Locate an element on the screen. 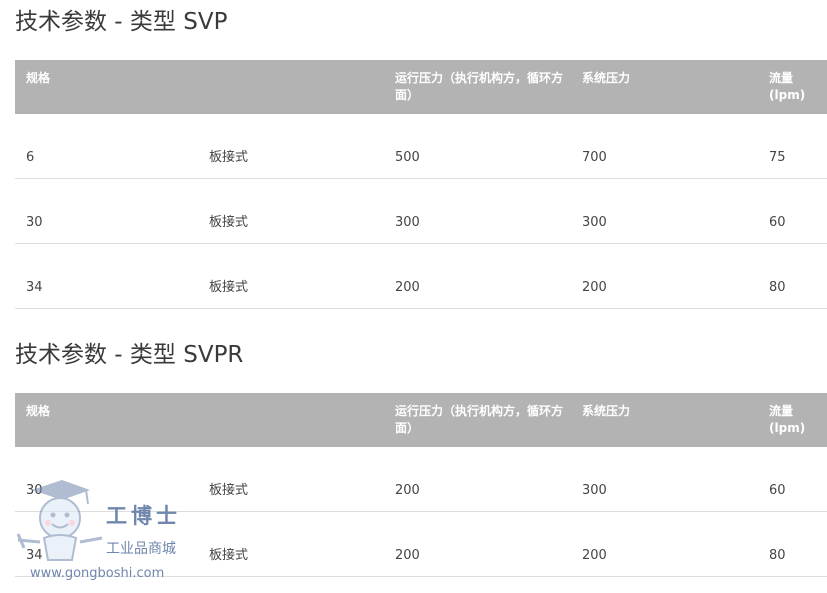 The height and width of the screenshot is (593, 827). cell-flow: 75 is located at coordinates (777, 157).